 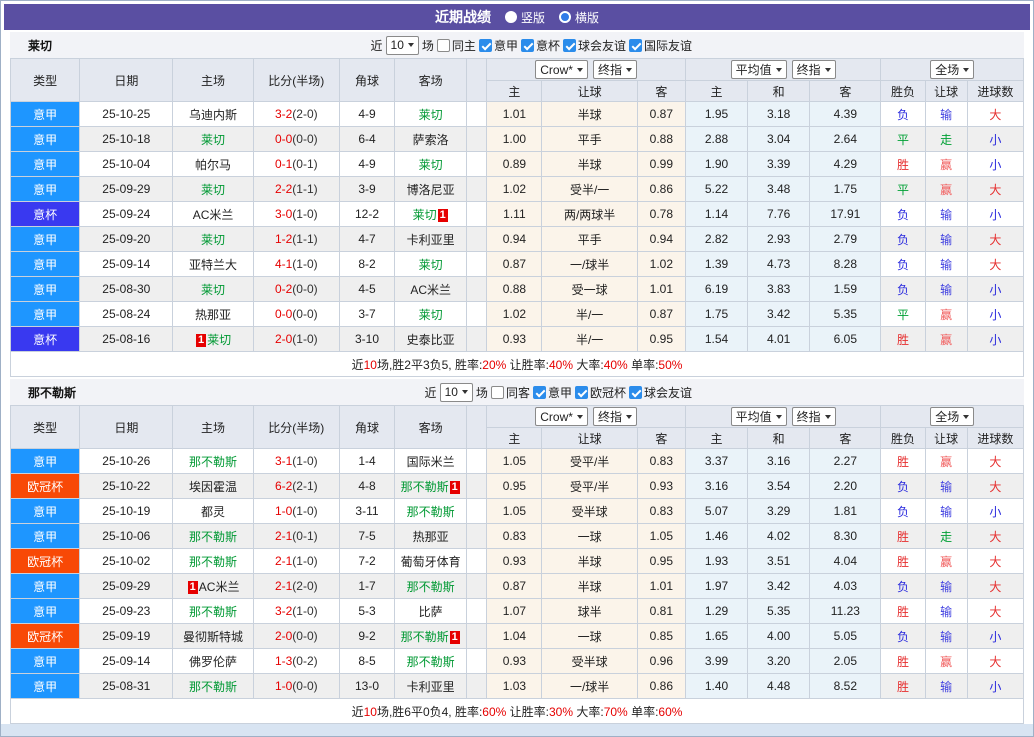 I want to click on away-odds: 0.94, so click(x=661, y=239).